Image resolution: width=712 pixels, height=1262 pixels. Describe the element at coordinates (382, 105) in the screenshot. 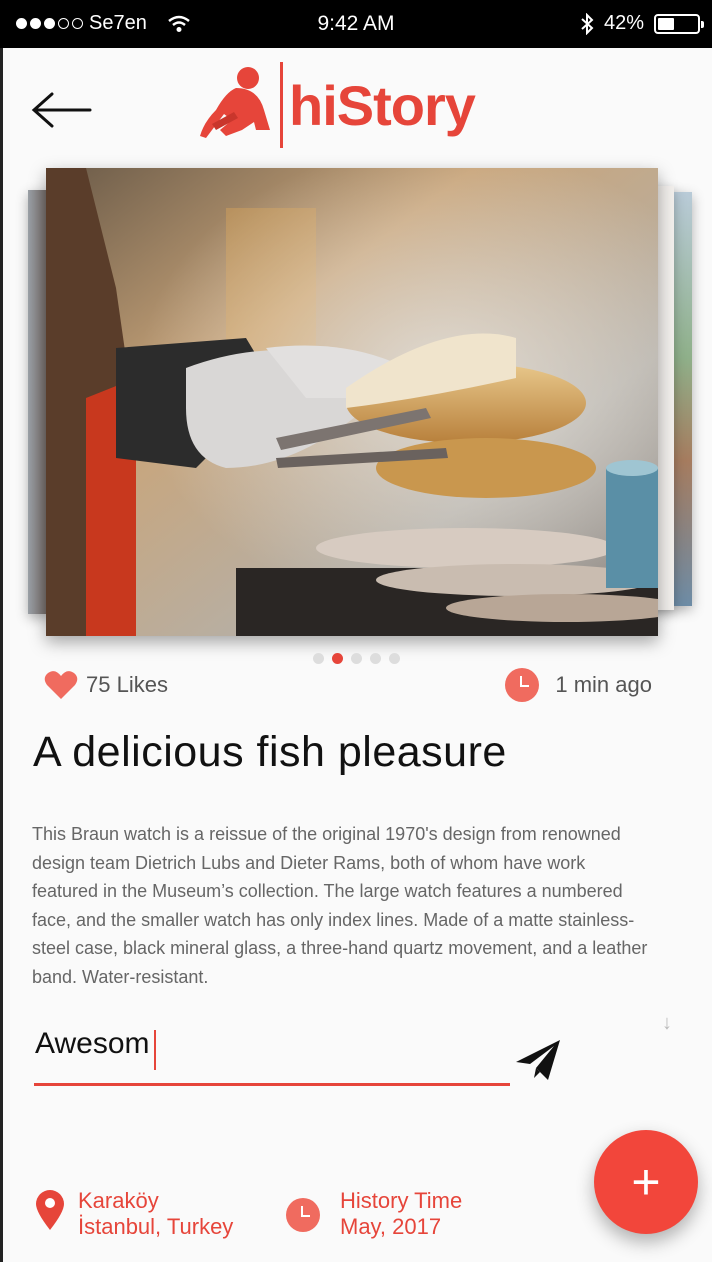

I see `logo-text: hiStory` at that location.